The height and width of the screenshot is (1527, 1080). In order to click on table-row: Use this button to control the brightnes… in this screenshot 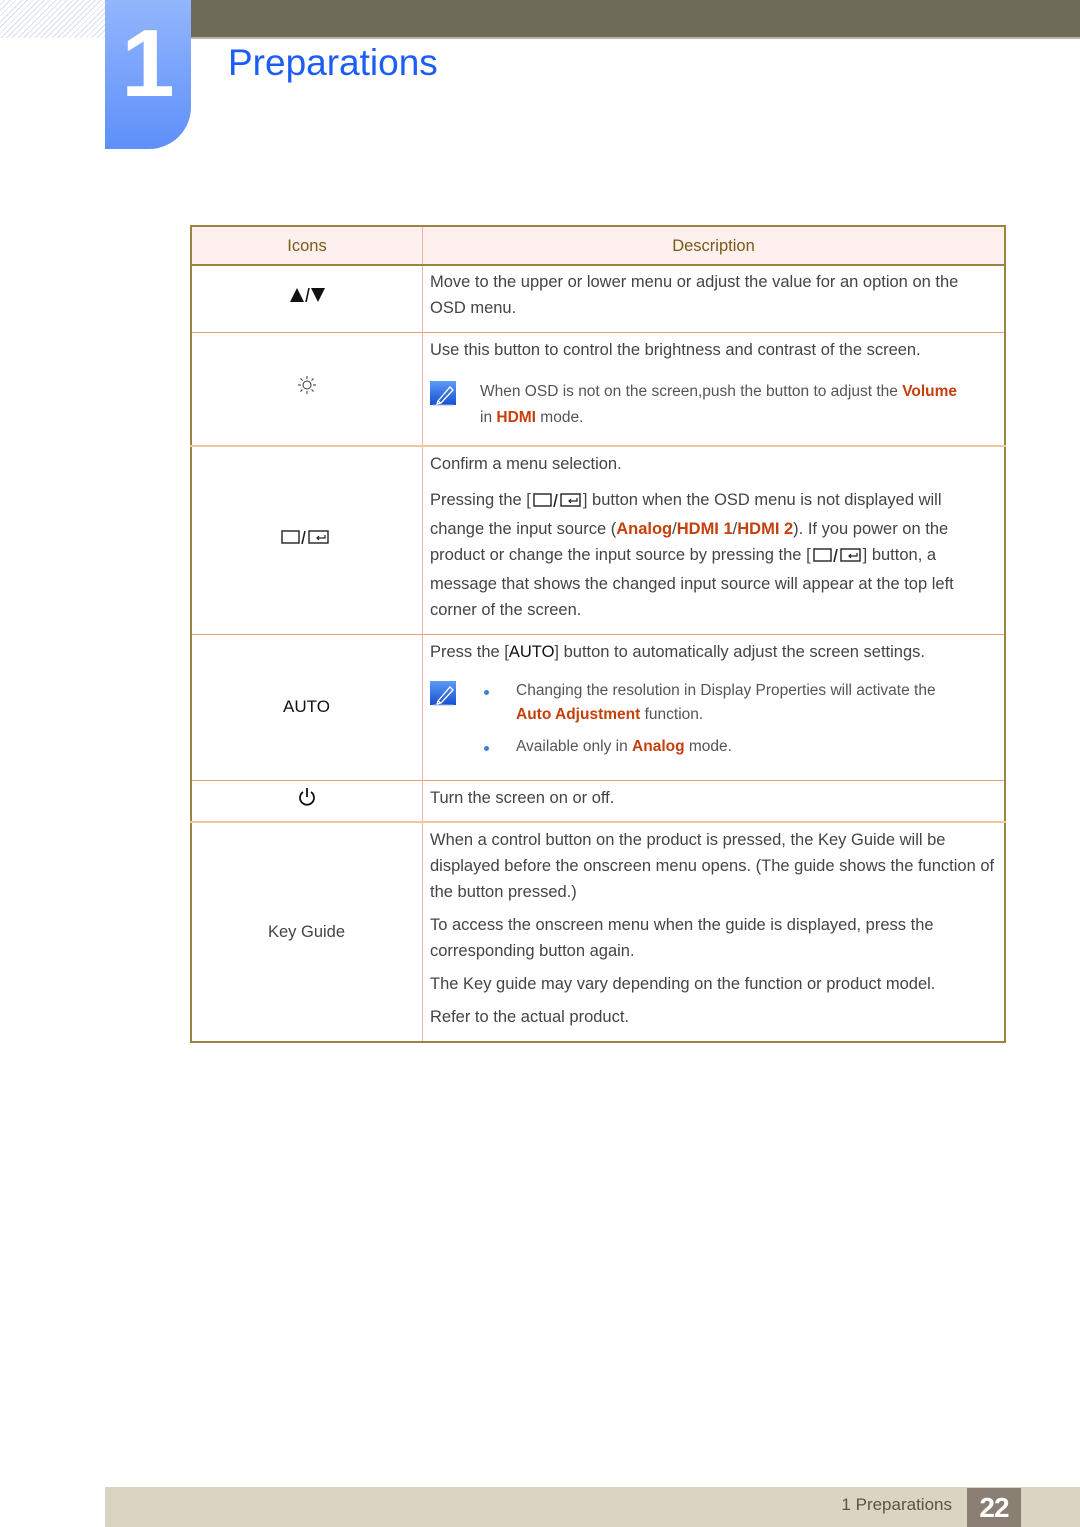, I will do `click(598, 389)`.